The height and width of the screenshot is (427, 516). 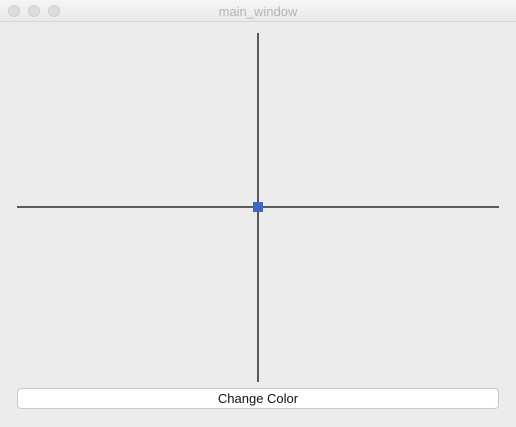 I want to click on title-bar: main_window, so click(x=258, y=11).